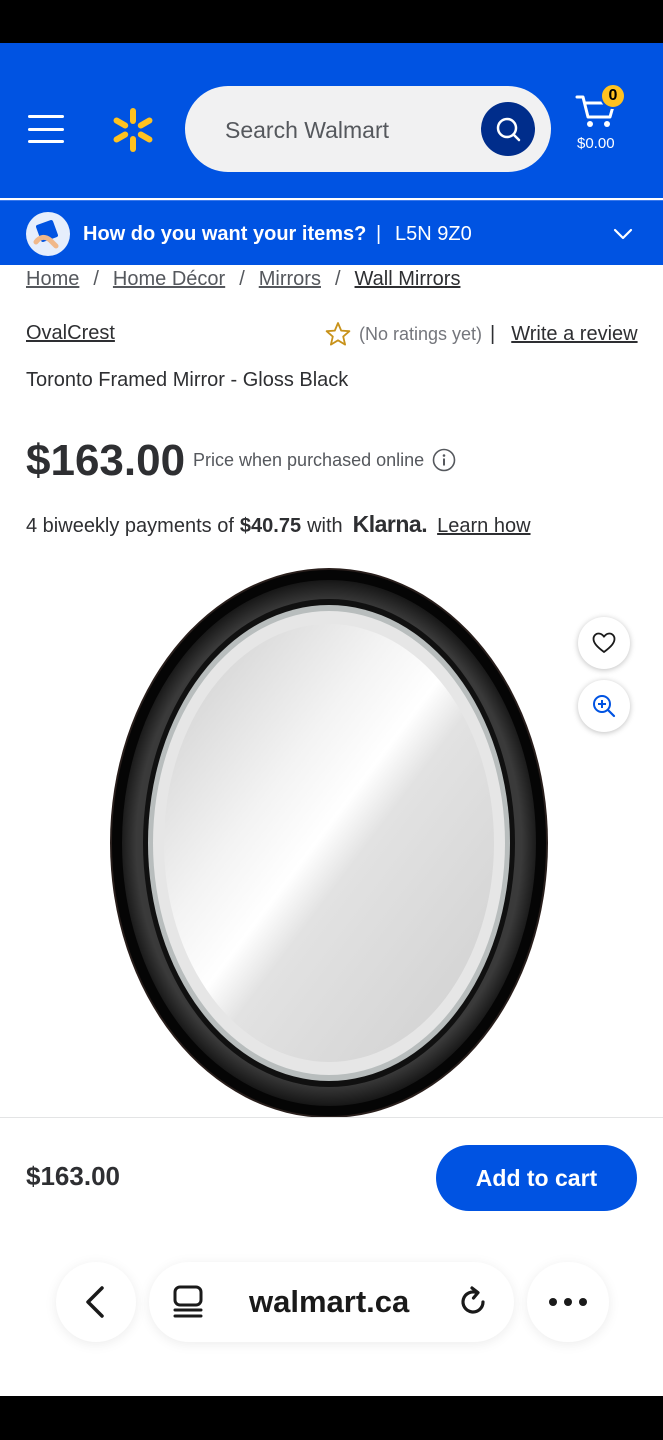 The image size is (663, 1440). What do you see at coordinates (596, 143) in the screenshot?
I see `cart-total: $0.00` at bounding box center [596, 143].